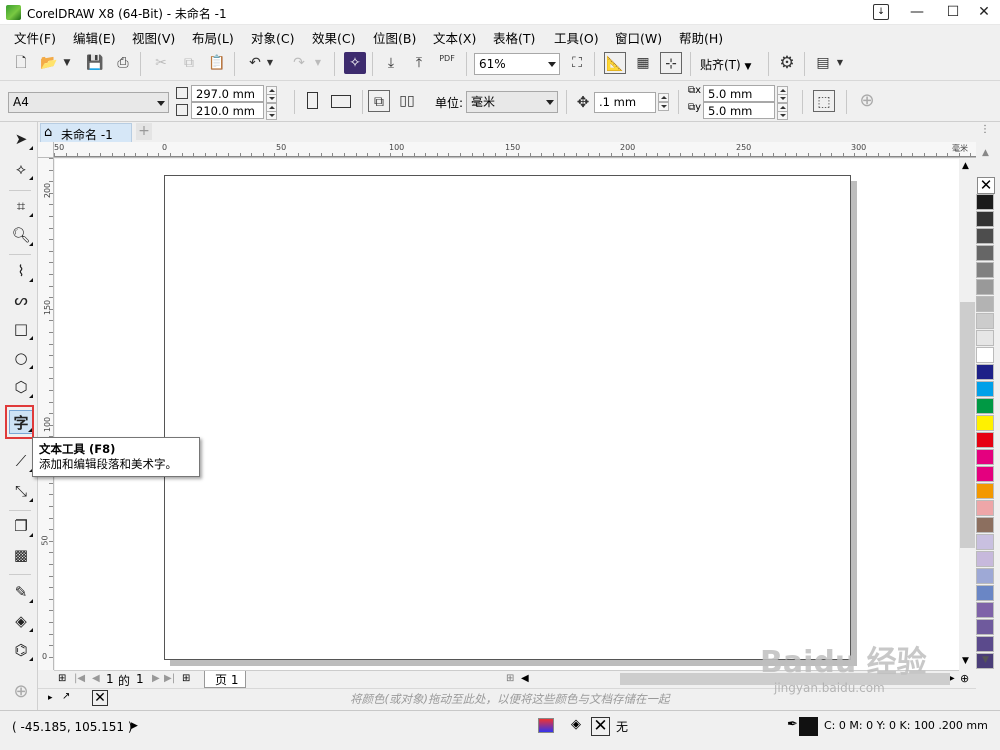 The image size is (1000, 750). I want to click on all-pages-icon: ⧉, so click(379, 101).